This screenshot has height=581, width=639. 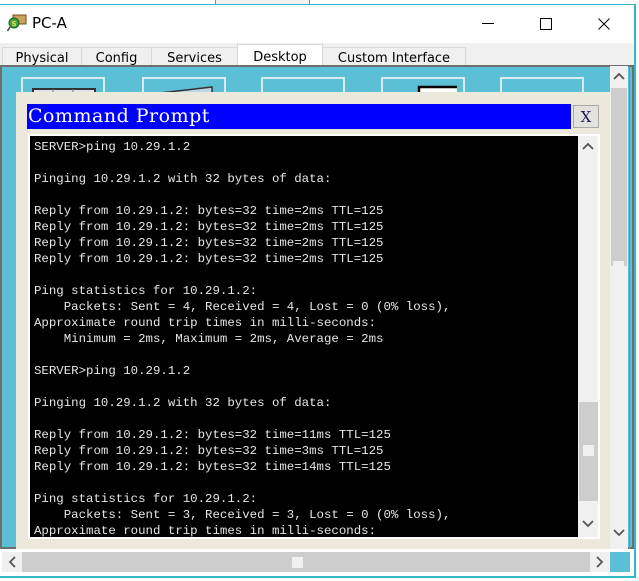 What do you see at coordinates (586, 116) in the screenshot?
I see `command-prompt-close-button: X` at bounding box center [586, 116].